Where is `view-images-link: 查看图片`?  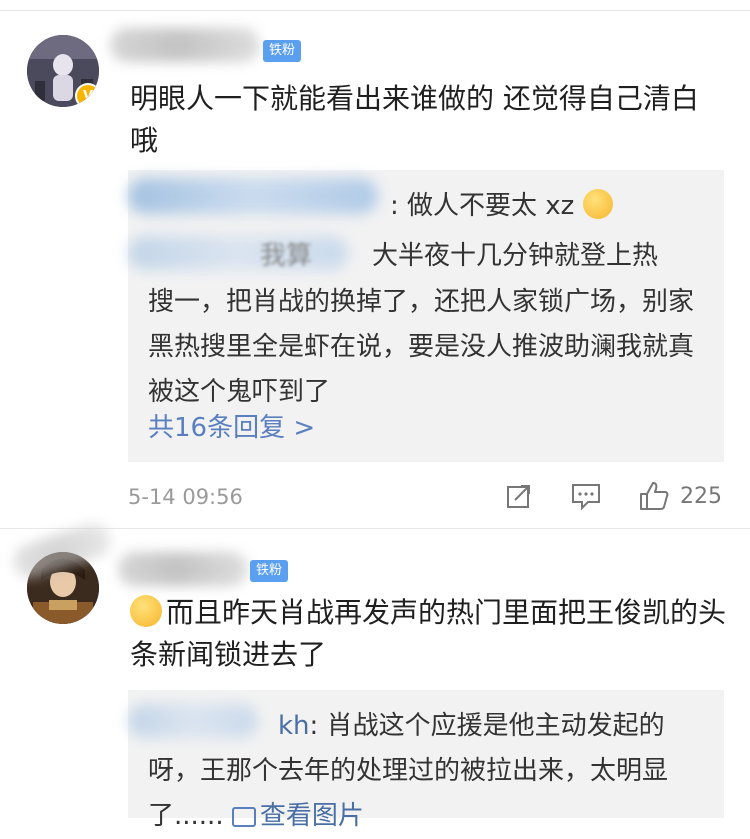 view-images-link: 查看图片 is located at coordinates (297, 816).